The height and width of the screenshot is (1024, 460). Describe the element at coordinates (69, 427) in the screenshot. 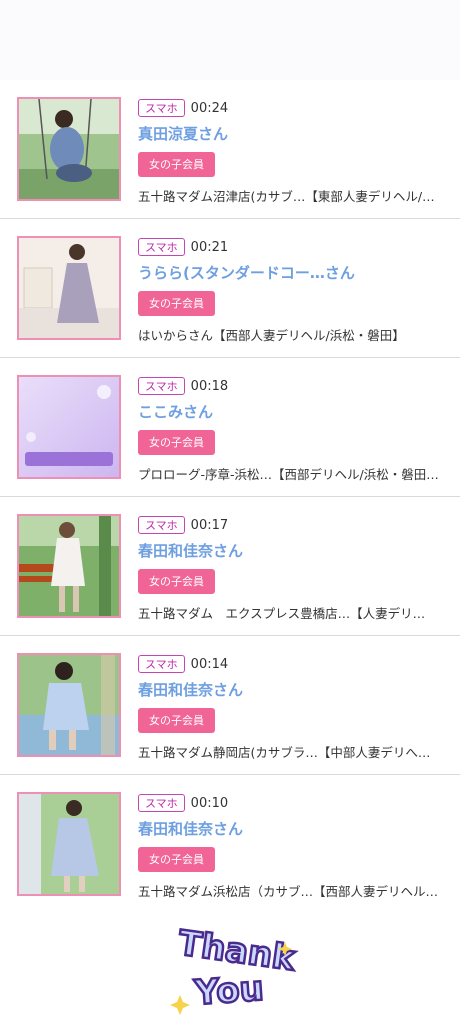

I see `no-photo-placeholder` at that location.